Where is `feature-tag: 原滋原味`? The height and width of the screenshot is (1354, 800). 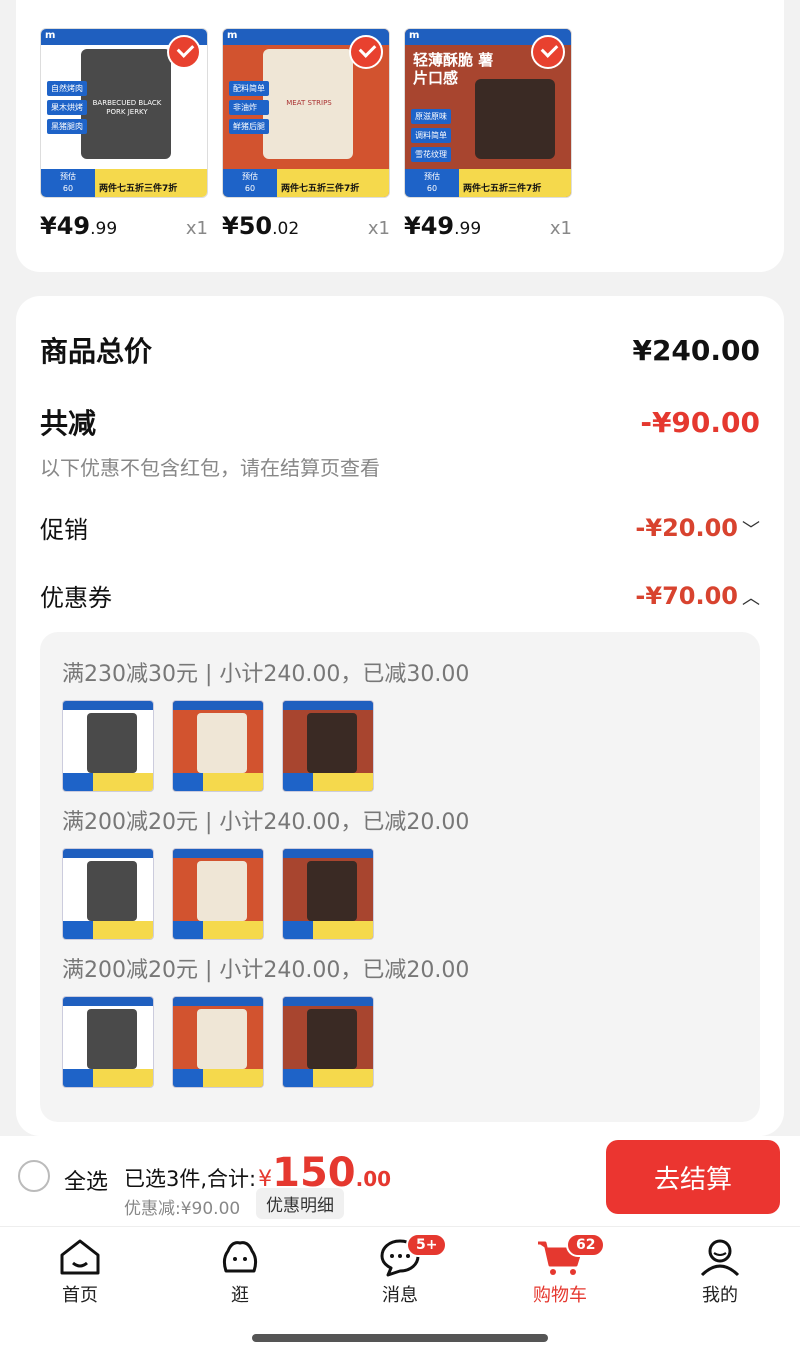 feature-tag: 原滋原味 is located at coordinates (431, 116).